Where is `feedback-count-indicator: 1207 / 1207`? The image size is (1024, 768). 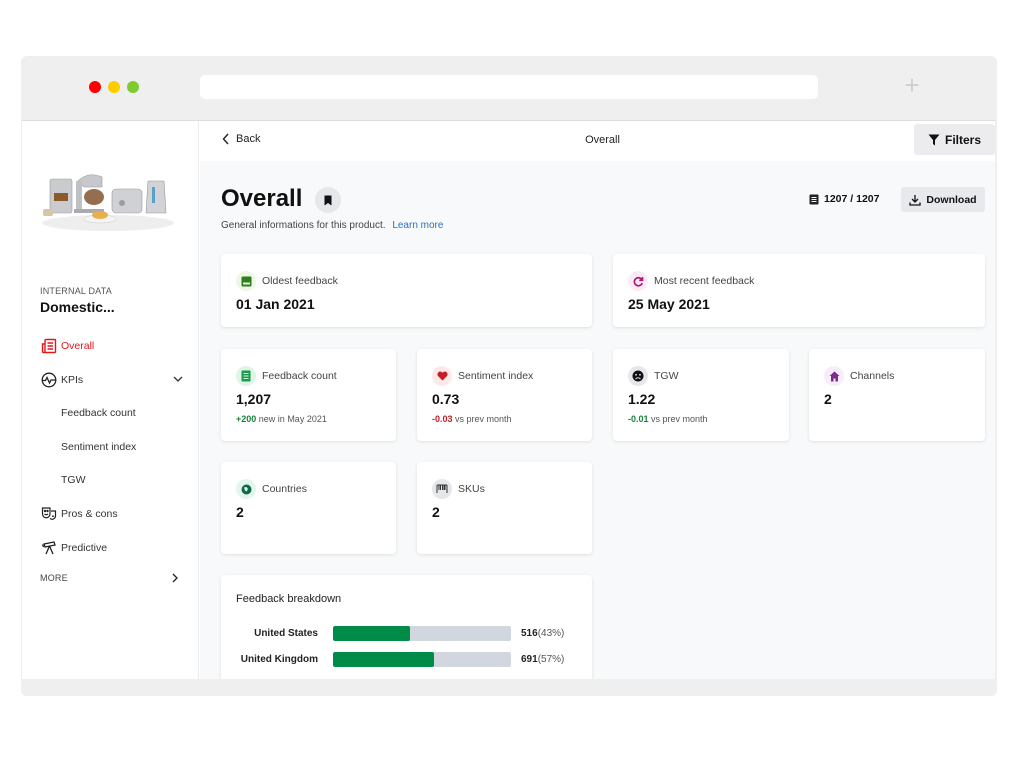
feedback-count-indicator: 1207 / 1207 is located at coordinates (844, 199).